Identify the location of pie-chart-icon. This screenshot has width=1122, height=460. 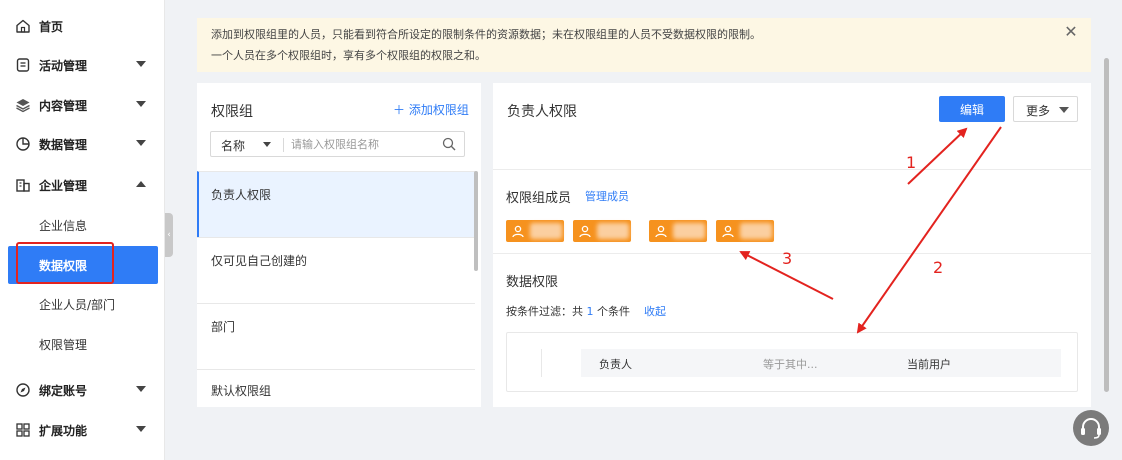
(23, 144).